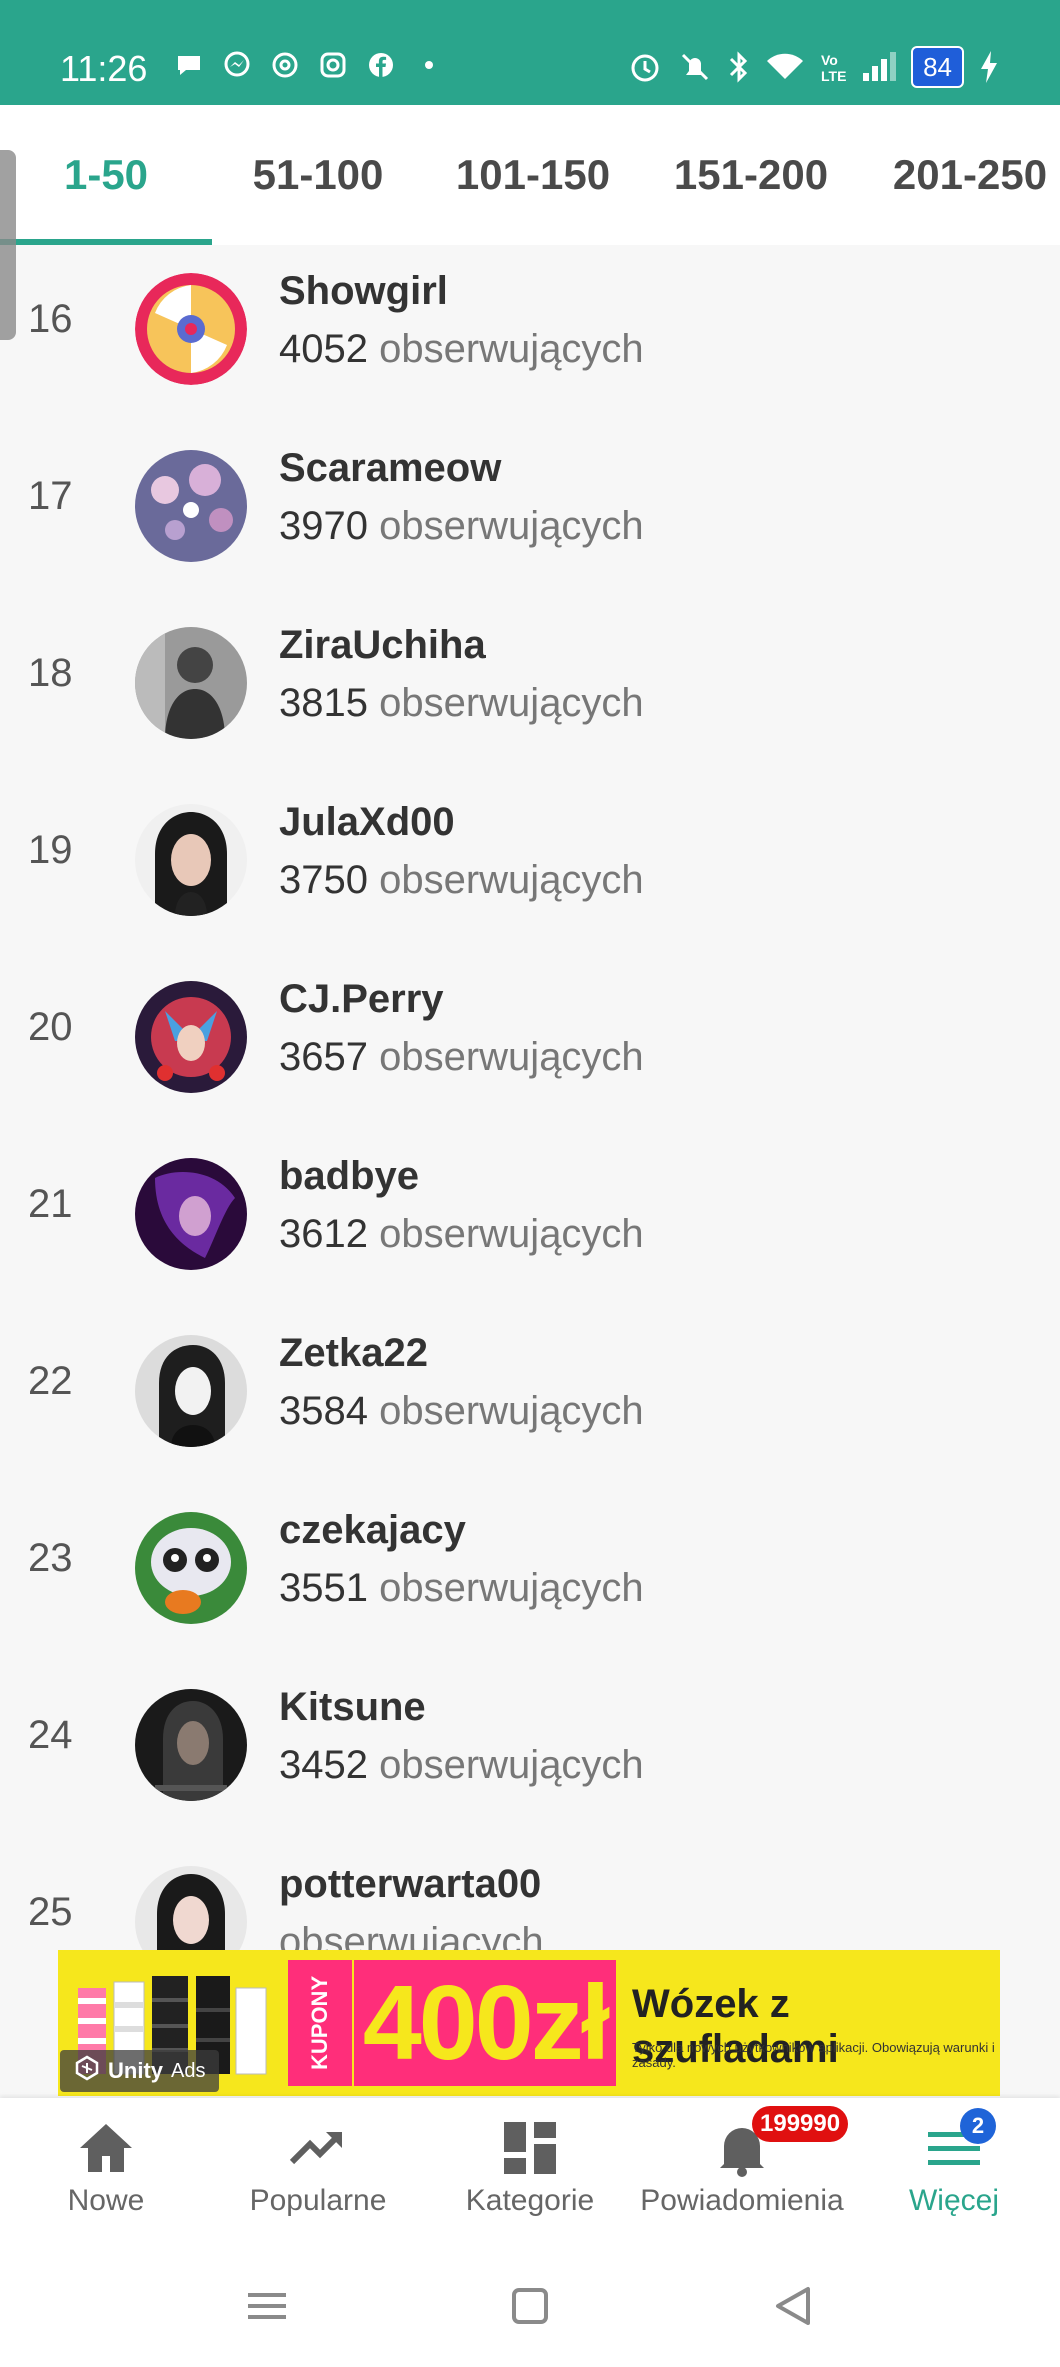 The height and width of the screenshot is (2367, 1060). Describe the element at coordinates (461, 1411) in the screenshot. I see `follower-count: 3584 obserwujących` at that location.